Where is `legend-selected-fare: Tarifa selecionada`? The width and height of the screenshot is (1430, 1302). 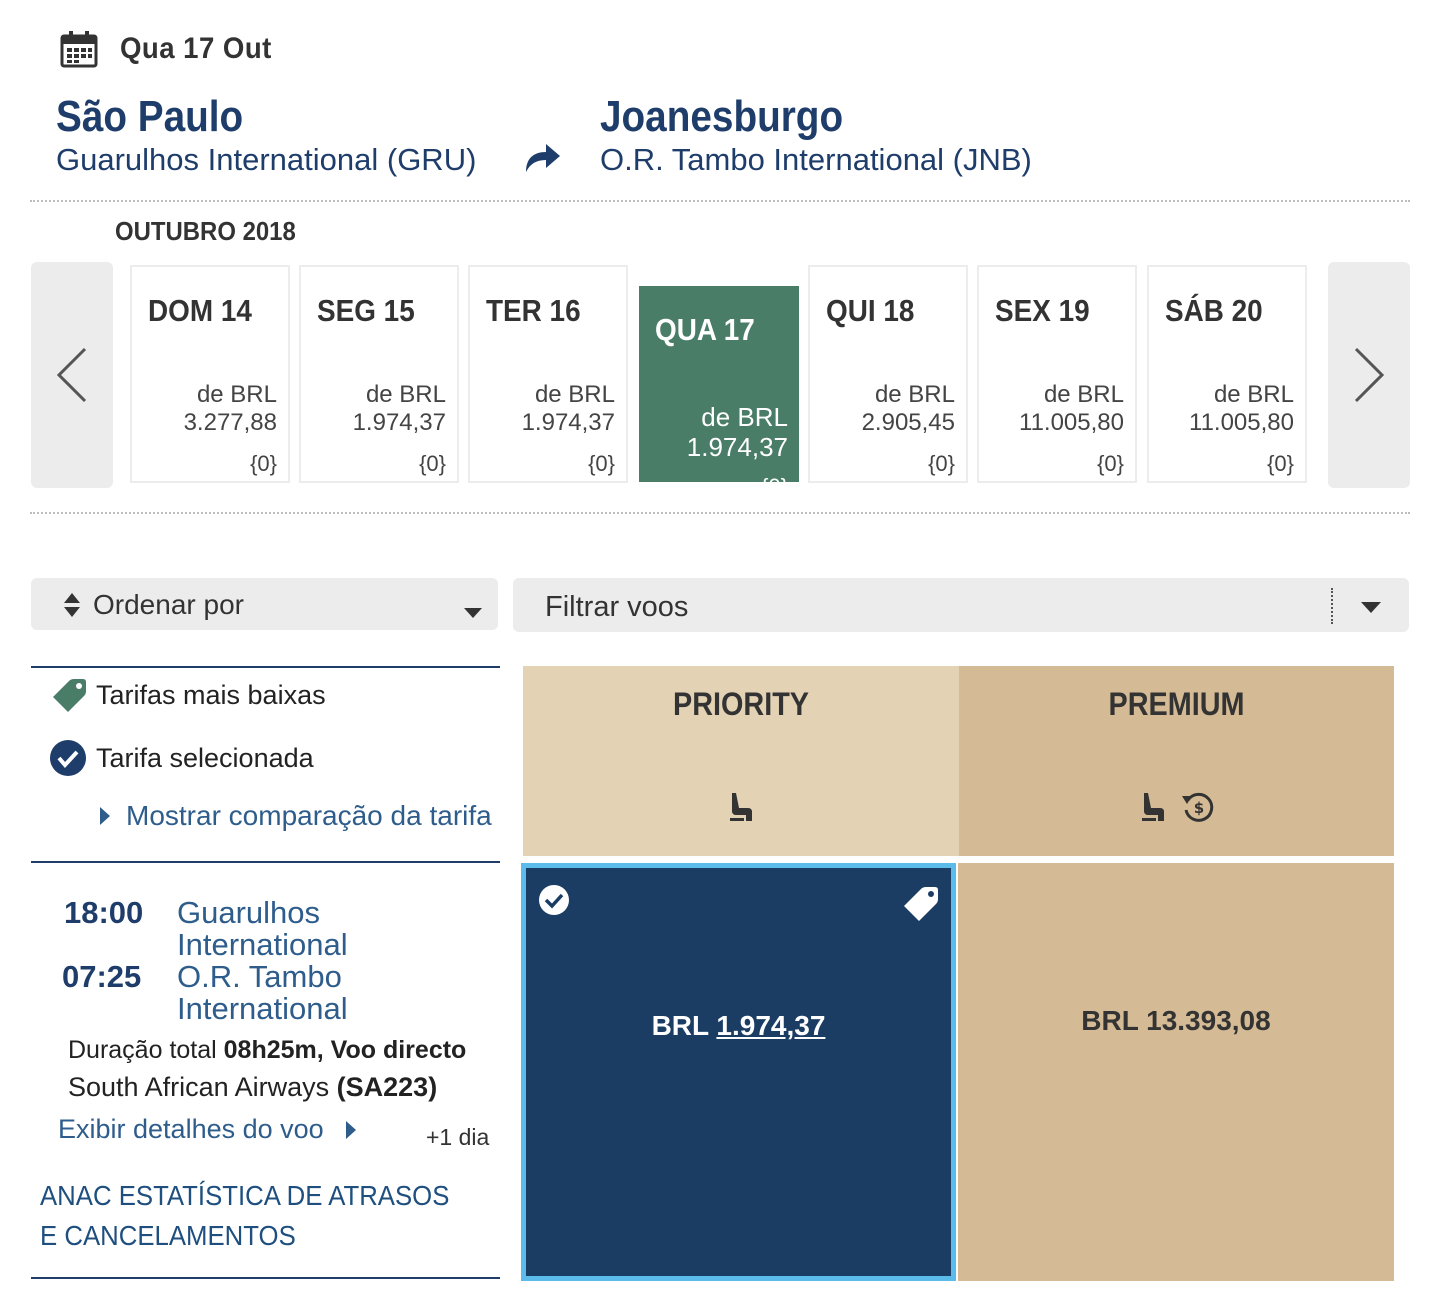
legend-selected-fare: Tarifa selecionada is located at coordinates (181, 758).